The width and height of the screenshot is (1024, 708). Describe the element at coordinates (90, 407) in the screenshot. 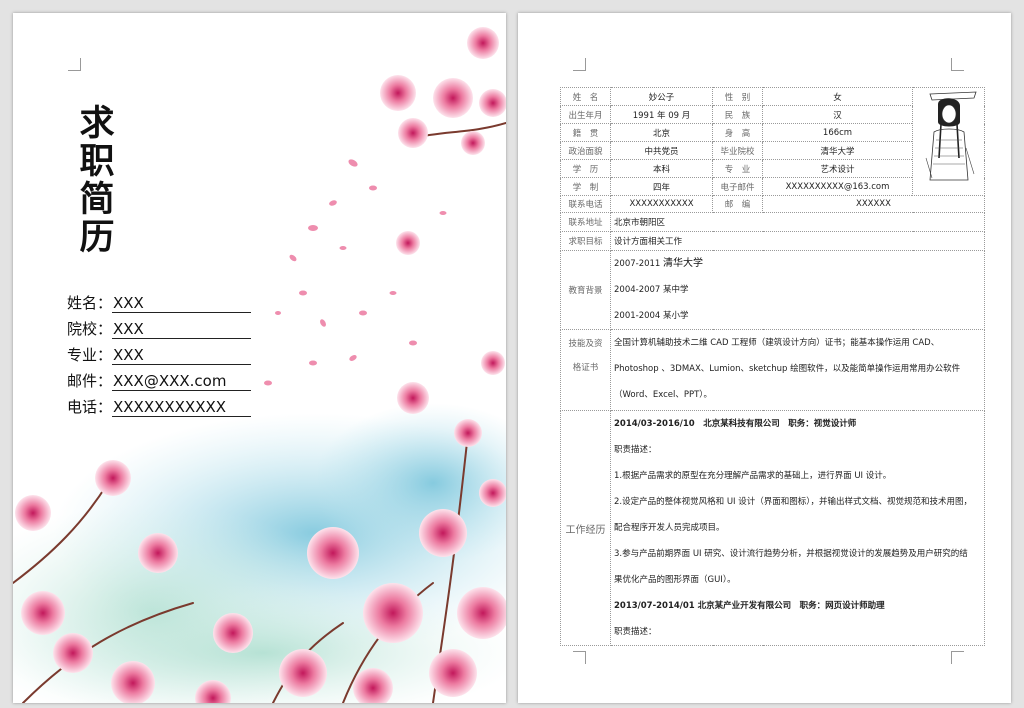

I see `cover-field-label: 电话：` at that location.